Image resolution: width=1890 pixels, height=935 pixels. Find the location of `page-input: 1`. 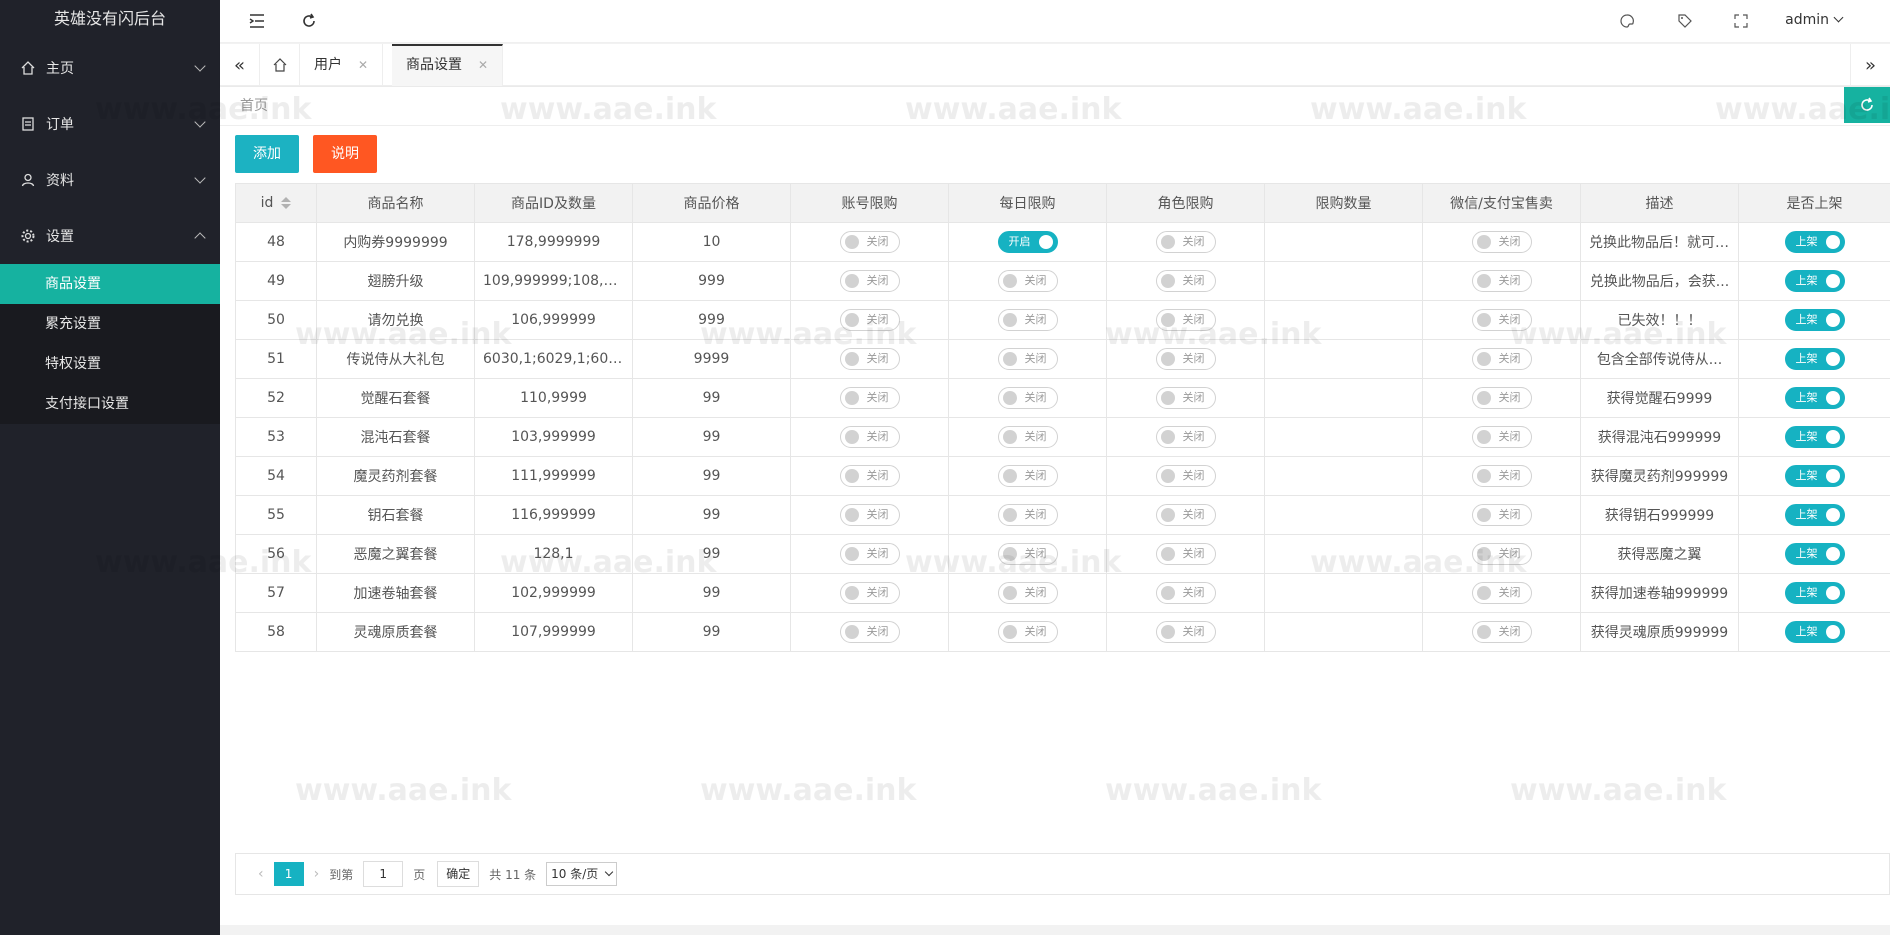

page-input: 1 is located at coordinates (383, 874).